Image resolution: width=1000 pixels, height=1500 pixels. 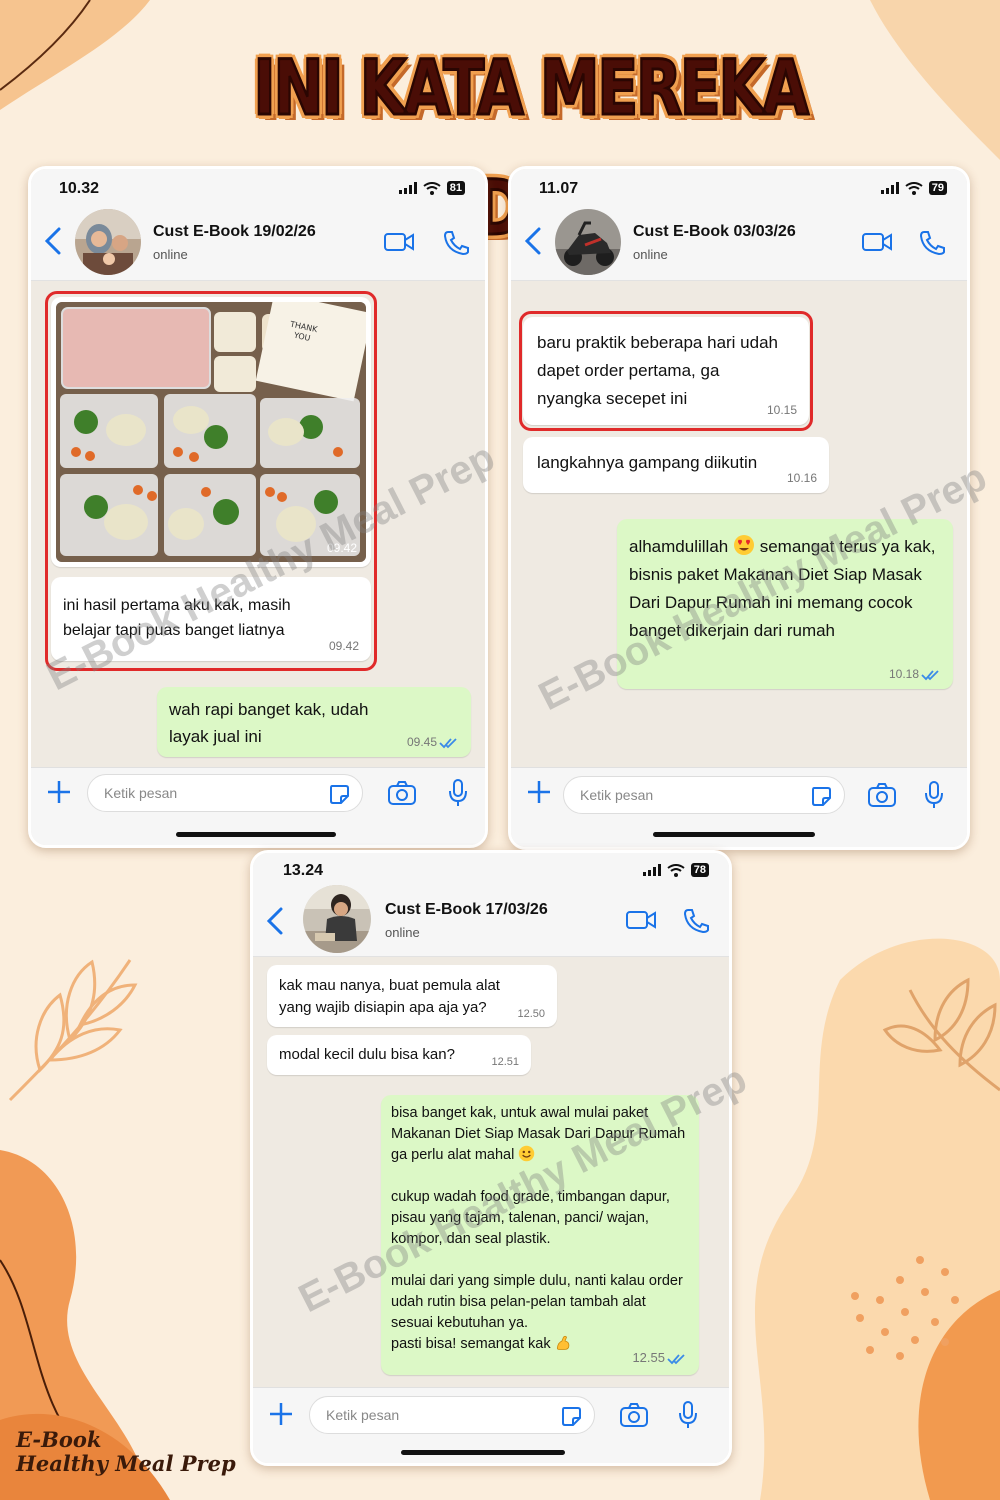 I want to click on meal-prep-boxes-photo-icon: THANK YOU, so click(x=214, y=427).